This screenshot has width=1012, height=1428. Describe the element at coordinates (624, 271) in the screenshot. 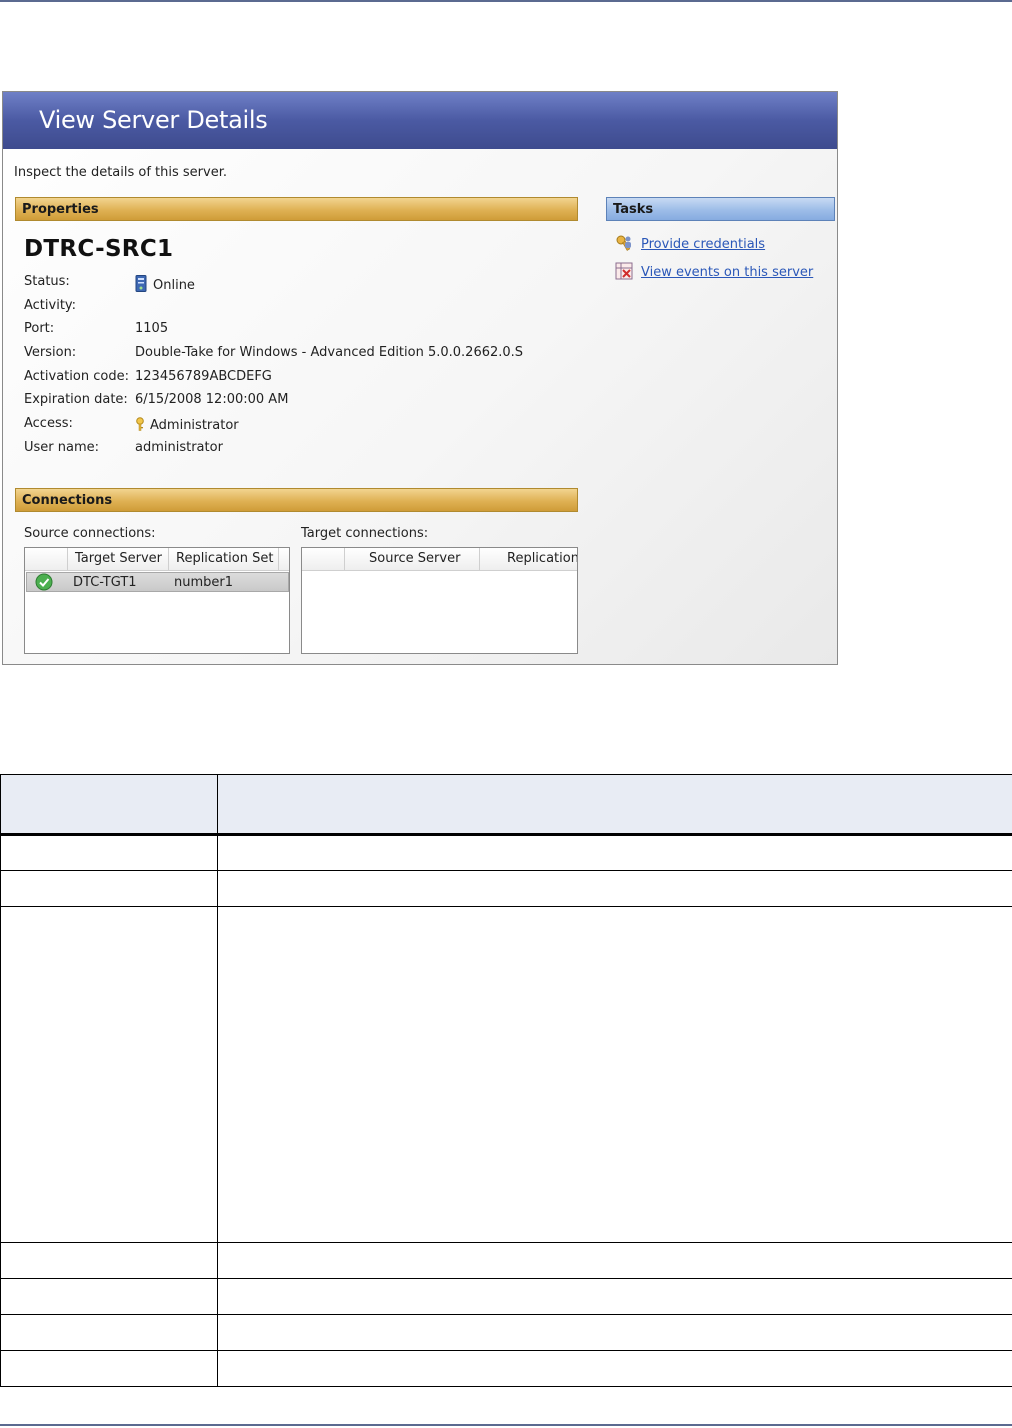

I see `events-icon` at that location.